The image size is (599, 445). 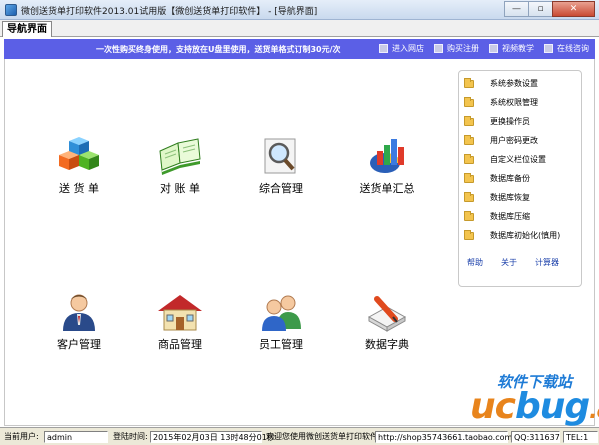 What do you see at coordinates (212, 437) in the screenshot?
I see `login-time-value: 2015年02月03日 13时48分01秒` at bounding box center [212, 437].